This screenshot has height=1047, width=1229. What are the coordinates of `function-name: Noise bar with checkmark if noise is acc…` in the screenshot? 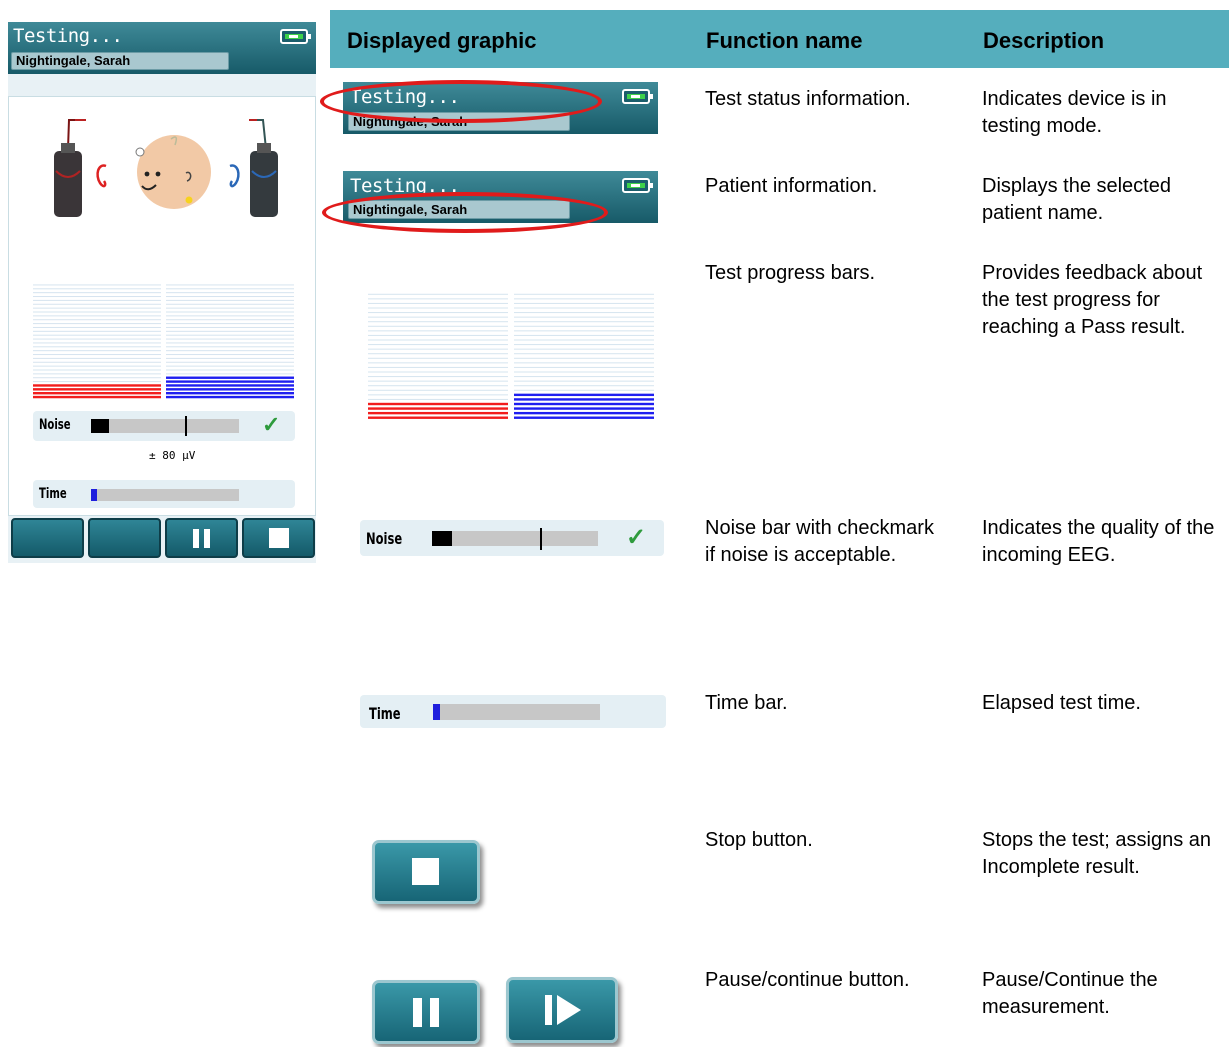 It's located at (819, 541).